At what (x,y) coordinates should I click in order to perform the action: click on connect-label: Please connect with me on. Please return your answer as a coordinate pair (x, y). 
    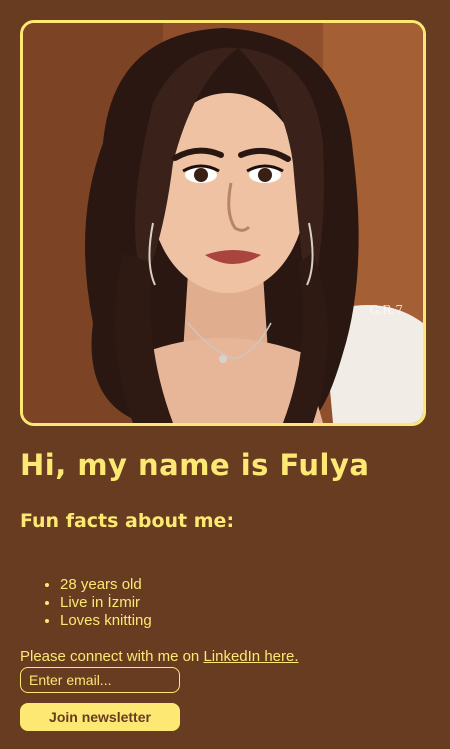
    Looking at the image, I should click on (112, 656).